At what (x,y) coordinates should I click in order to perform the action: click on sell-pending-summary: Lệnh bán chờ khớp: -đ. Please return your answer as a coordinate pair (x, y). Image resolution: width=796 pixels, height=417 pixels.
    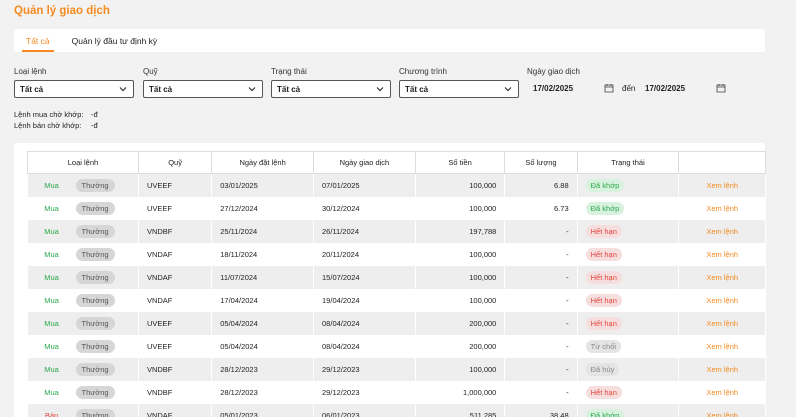
    Looking at the image, I should click on (56, 125).